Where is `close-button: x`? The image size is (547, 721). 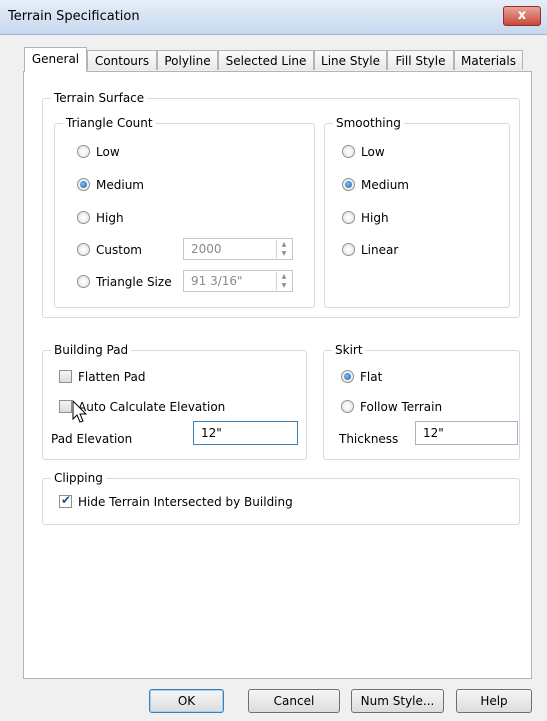 close-button: x is located at coordinates (522, 16).